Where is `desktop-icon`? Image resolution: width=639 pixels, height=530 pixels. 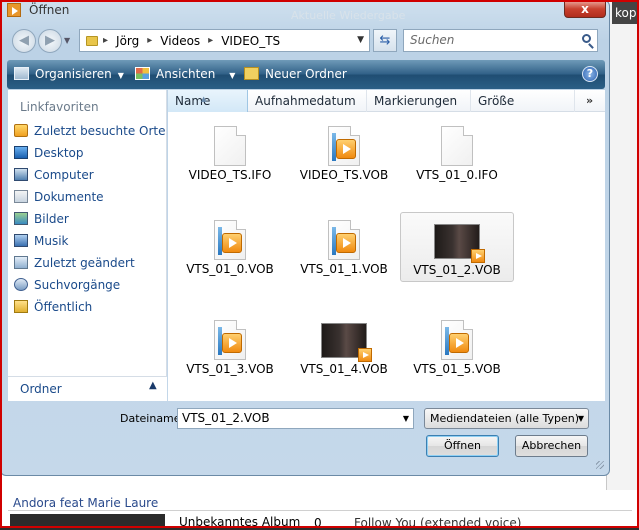 desktop-icon is located at coordinates (21, 152).